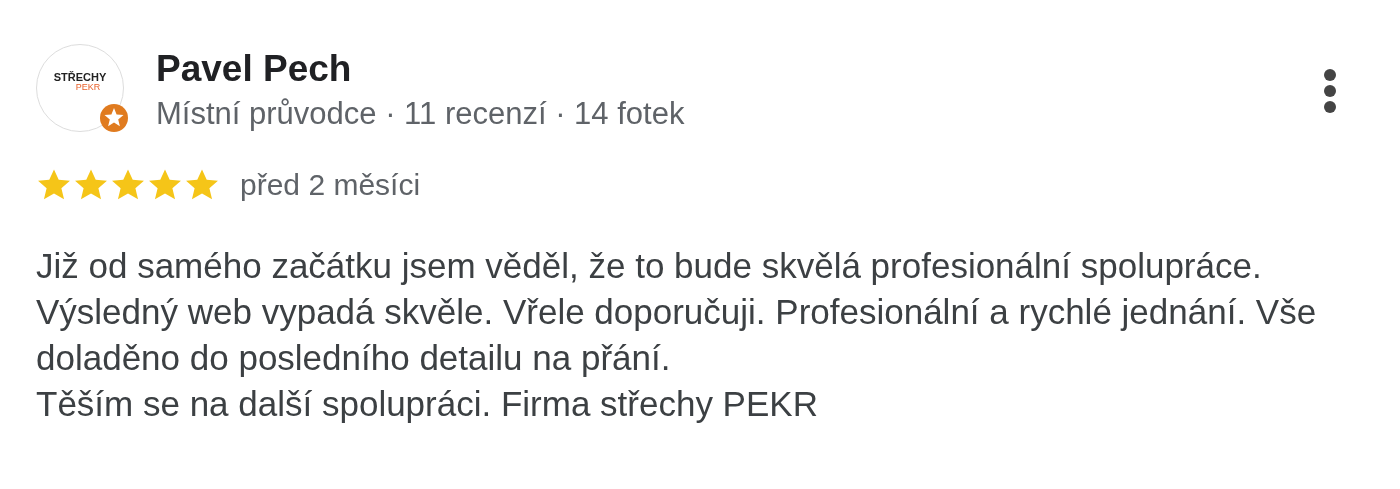 Image resolution: width=1400 pixels, height=489 pixels. What do you see at coordinates (420, 69) in the screenshot?
I see `reviewer-name: Pavel Pech` at bounding box center [420, 69].